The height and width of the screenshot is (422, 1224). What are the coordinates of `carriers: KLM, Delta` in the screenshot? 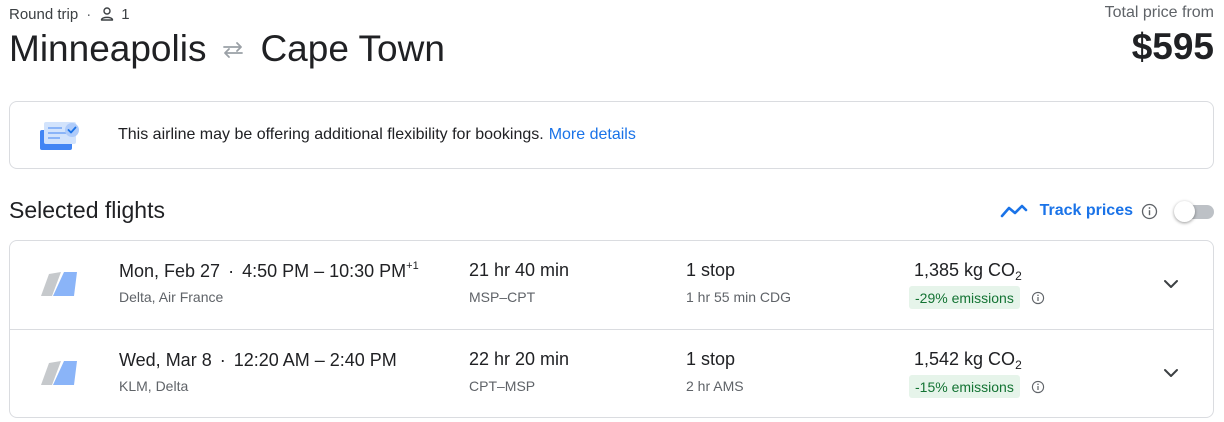 It's located at (154, 386).